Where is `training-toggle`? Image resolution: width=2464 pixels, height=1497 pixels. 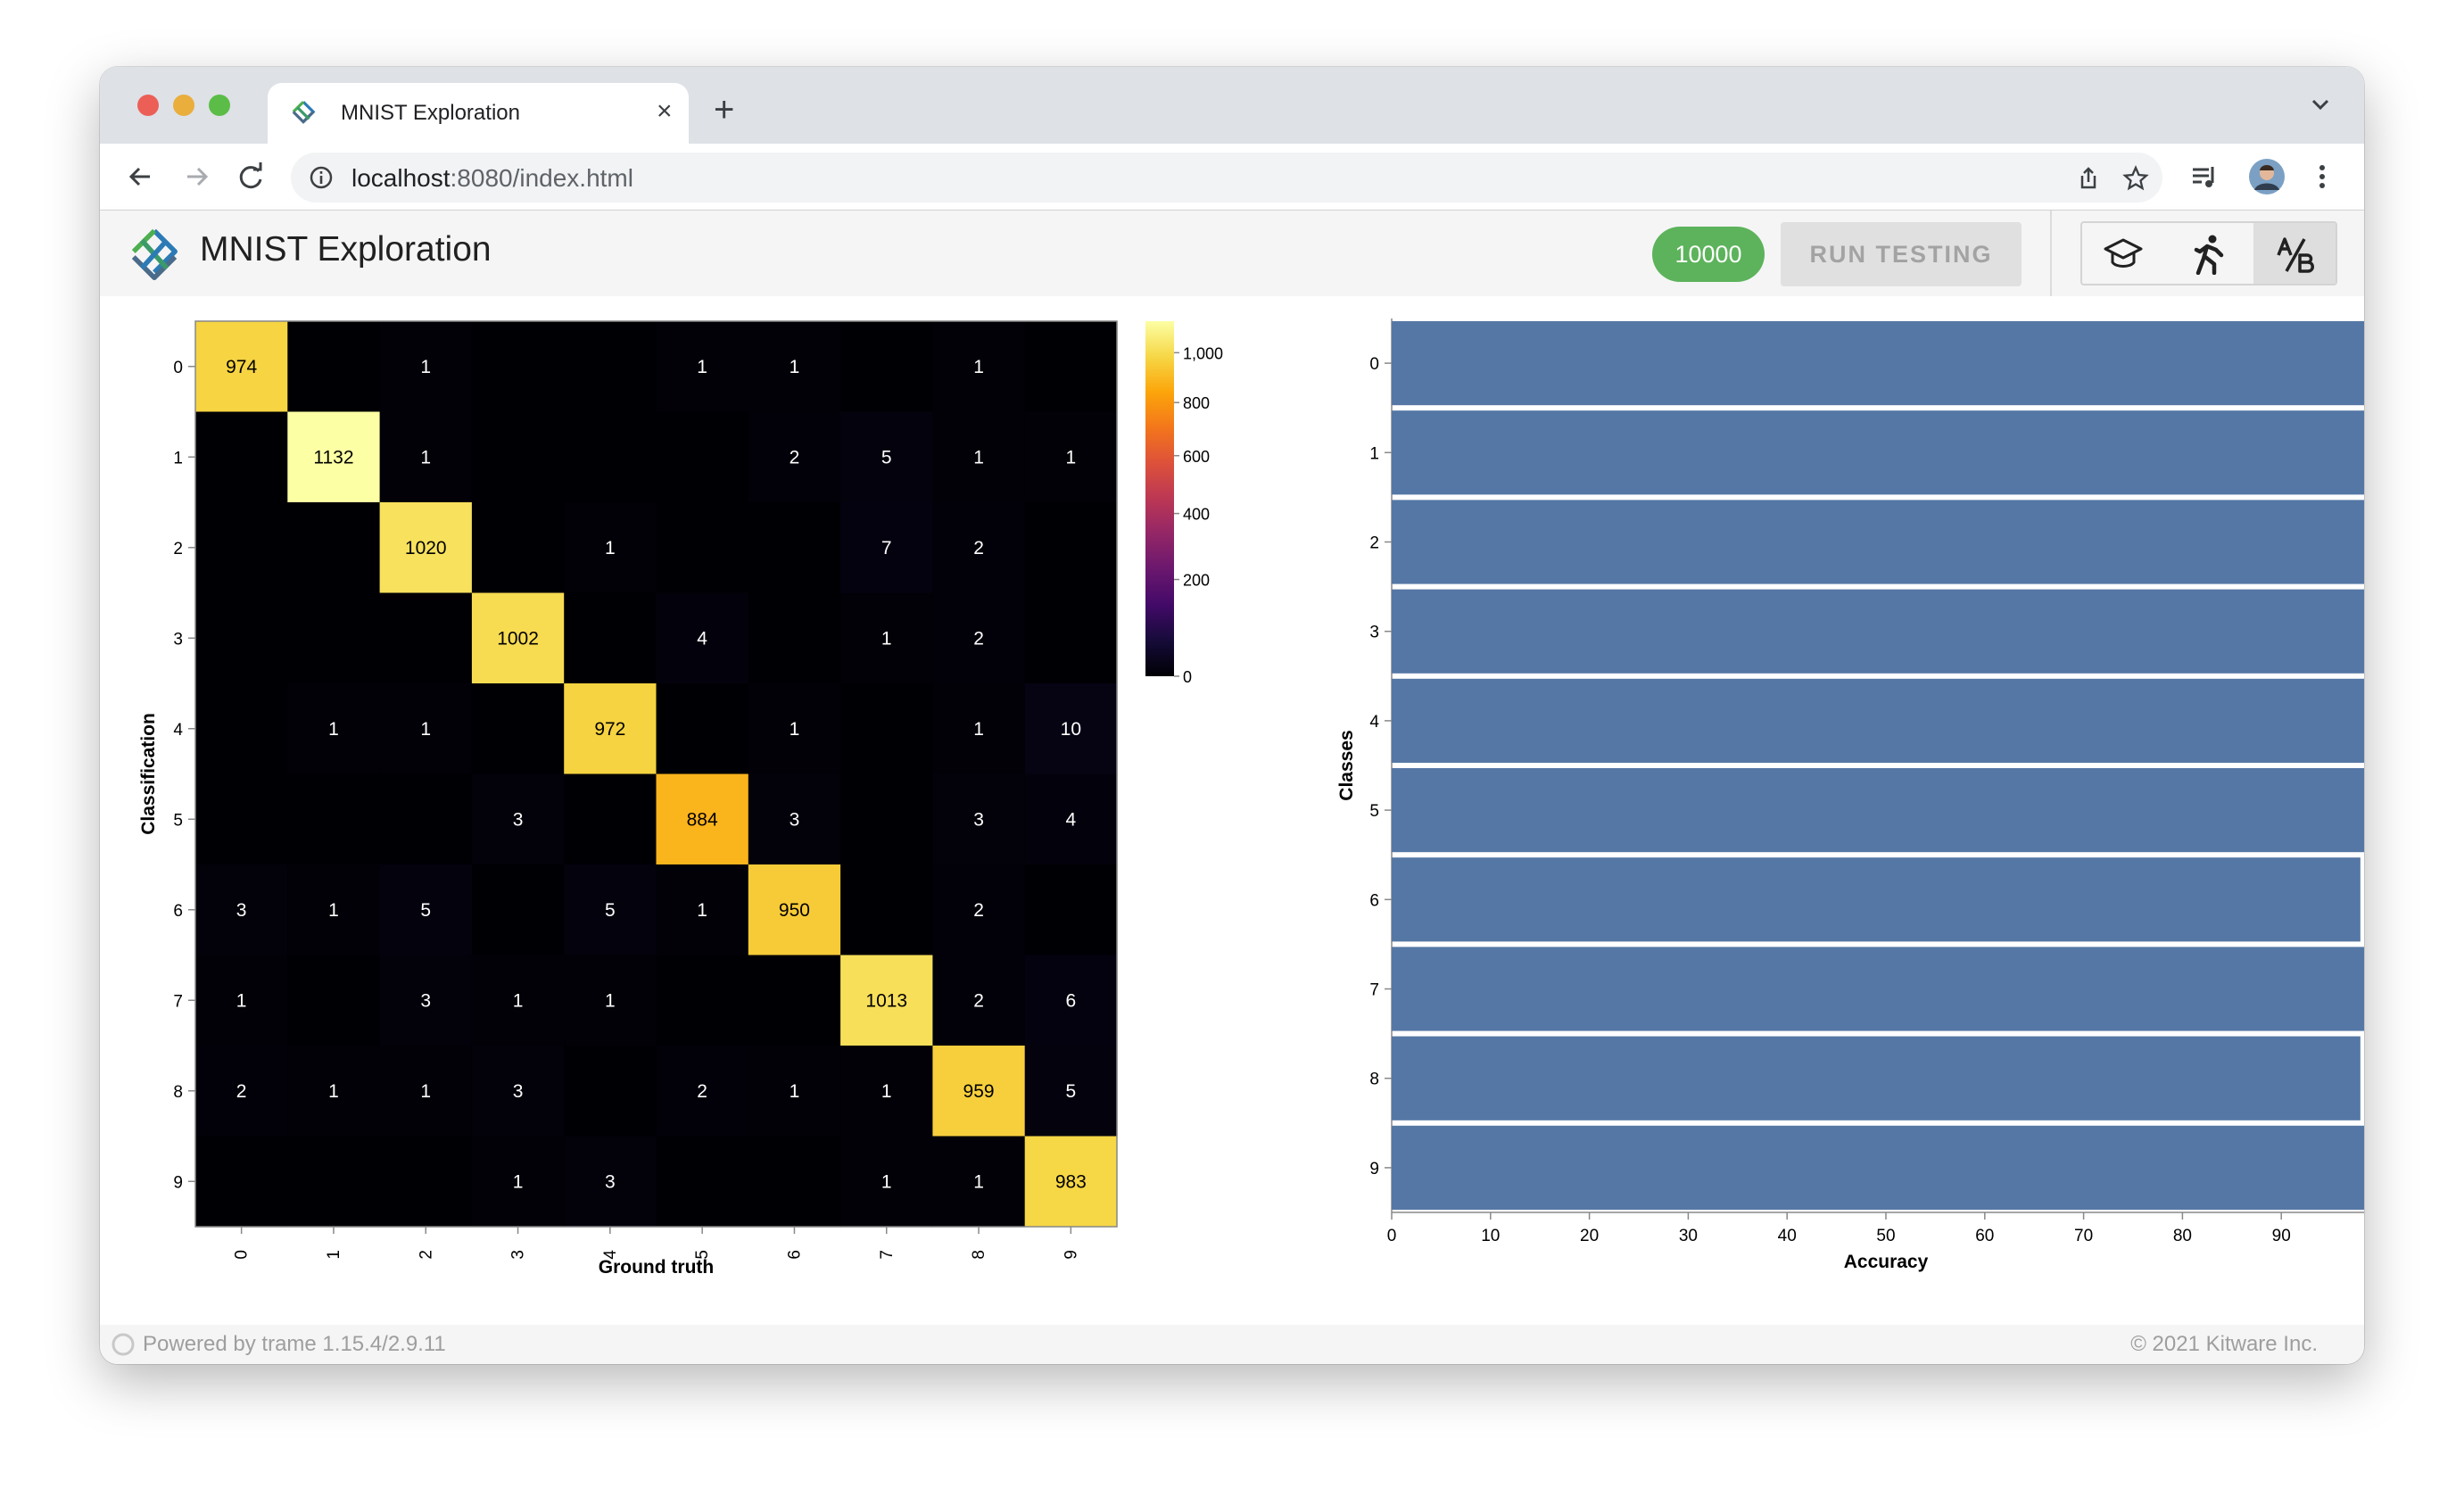 training-toggle is located at coordinates (2124, 253).